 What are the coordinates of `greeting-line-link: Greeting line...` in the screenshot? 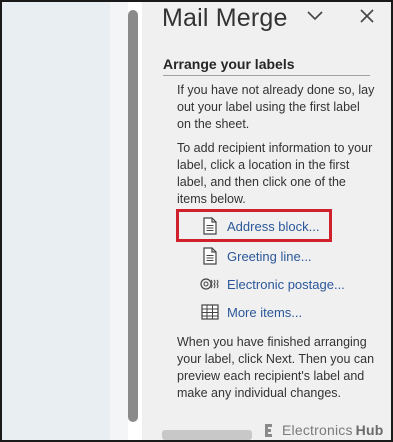 It's located at (255, 256).